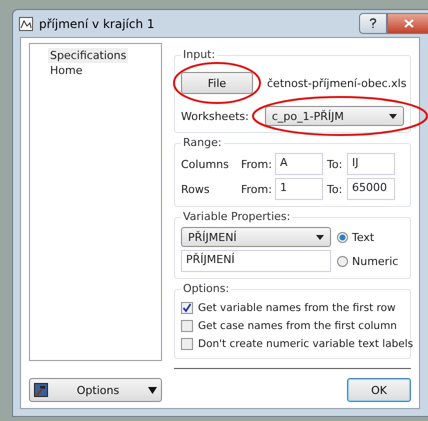 This screenshot has width=428, height=421. Describe the element at coordinates (299, 189) in the screenshot. I see `from-field: 1` at that location.